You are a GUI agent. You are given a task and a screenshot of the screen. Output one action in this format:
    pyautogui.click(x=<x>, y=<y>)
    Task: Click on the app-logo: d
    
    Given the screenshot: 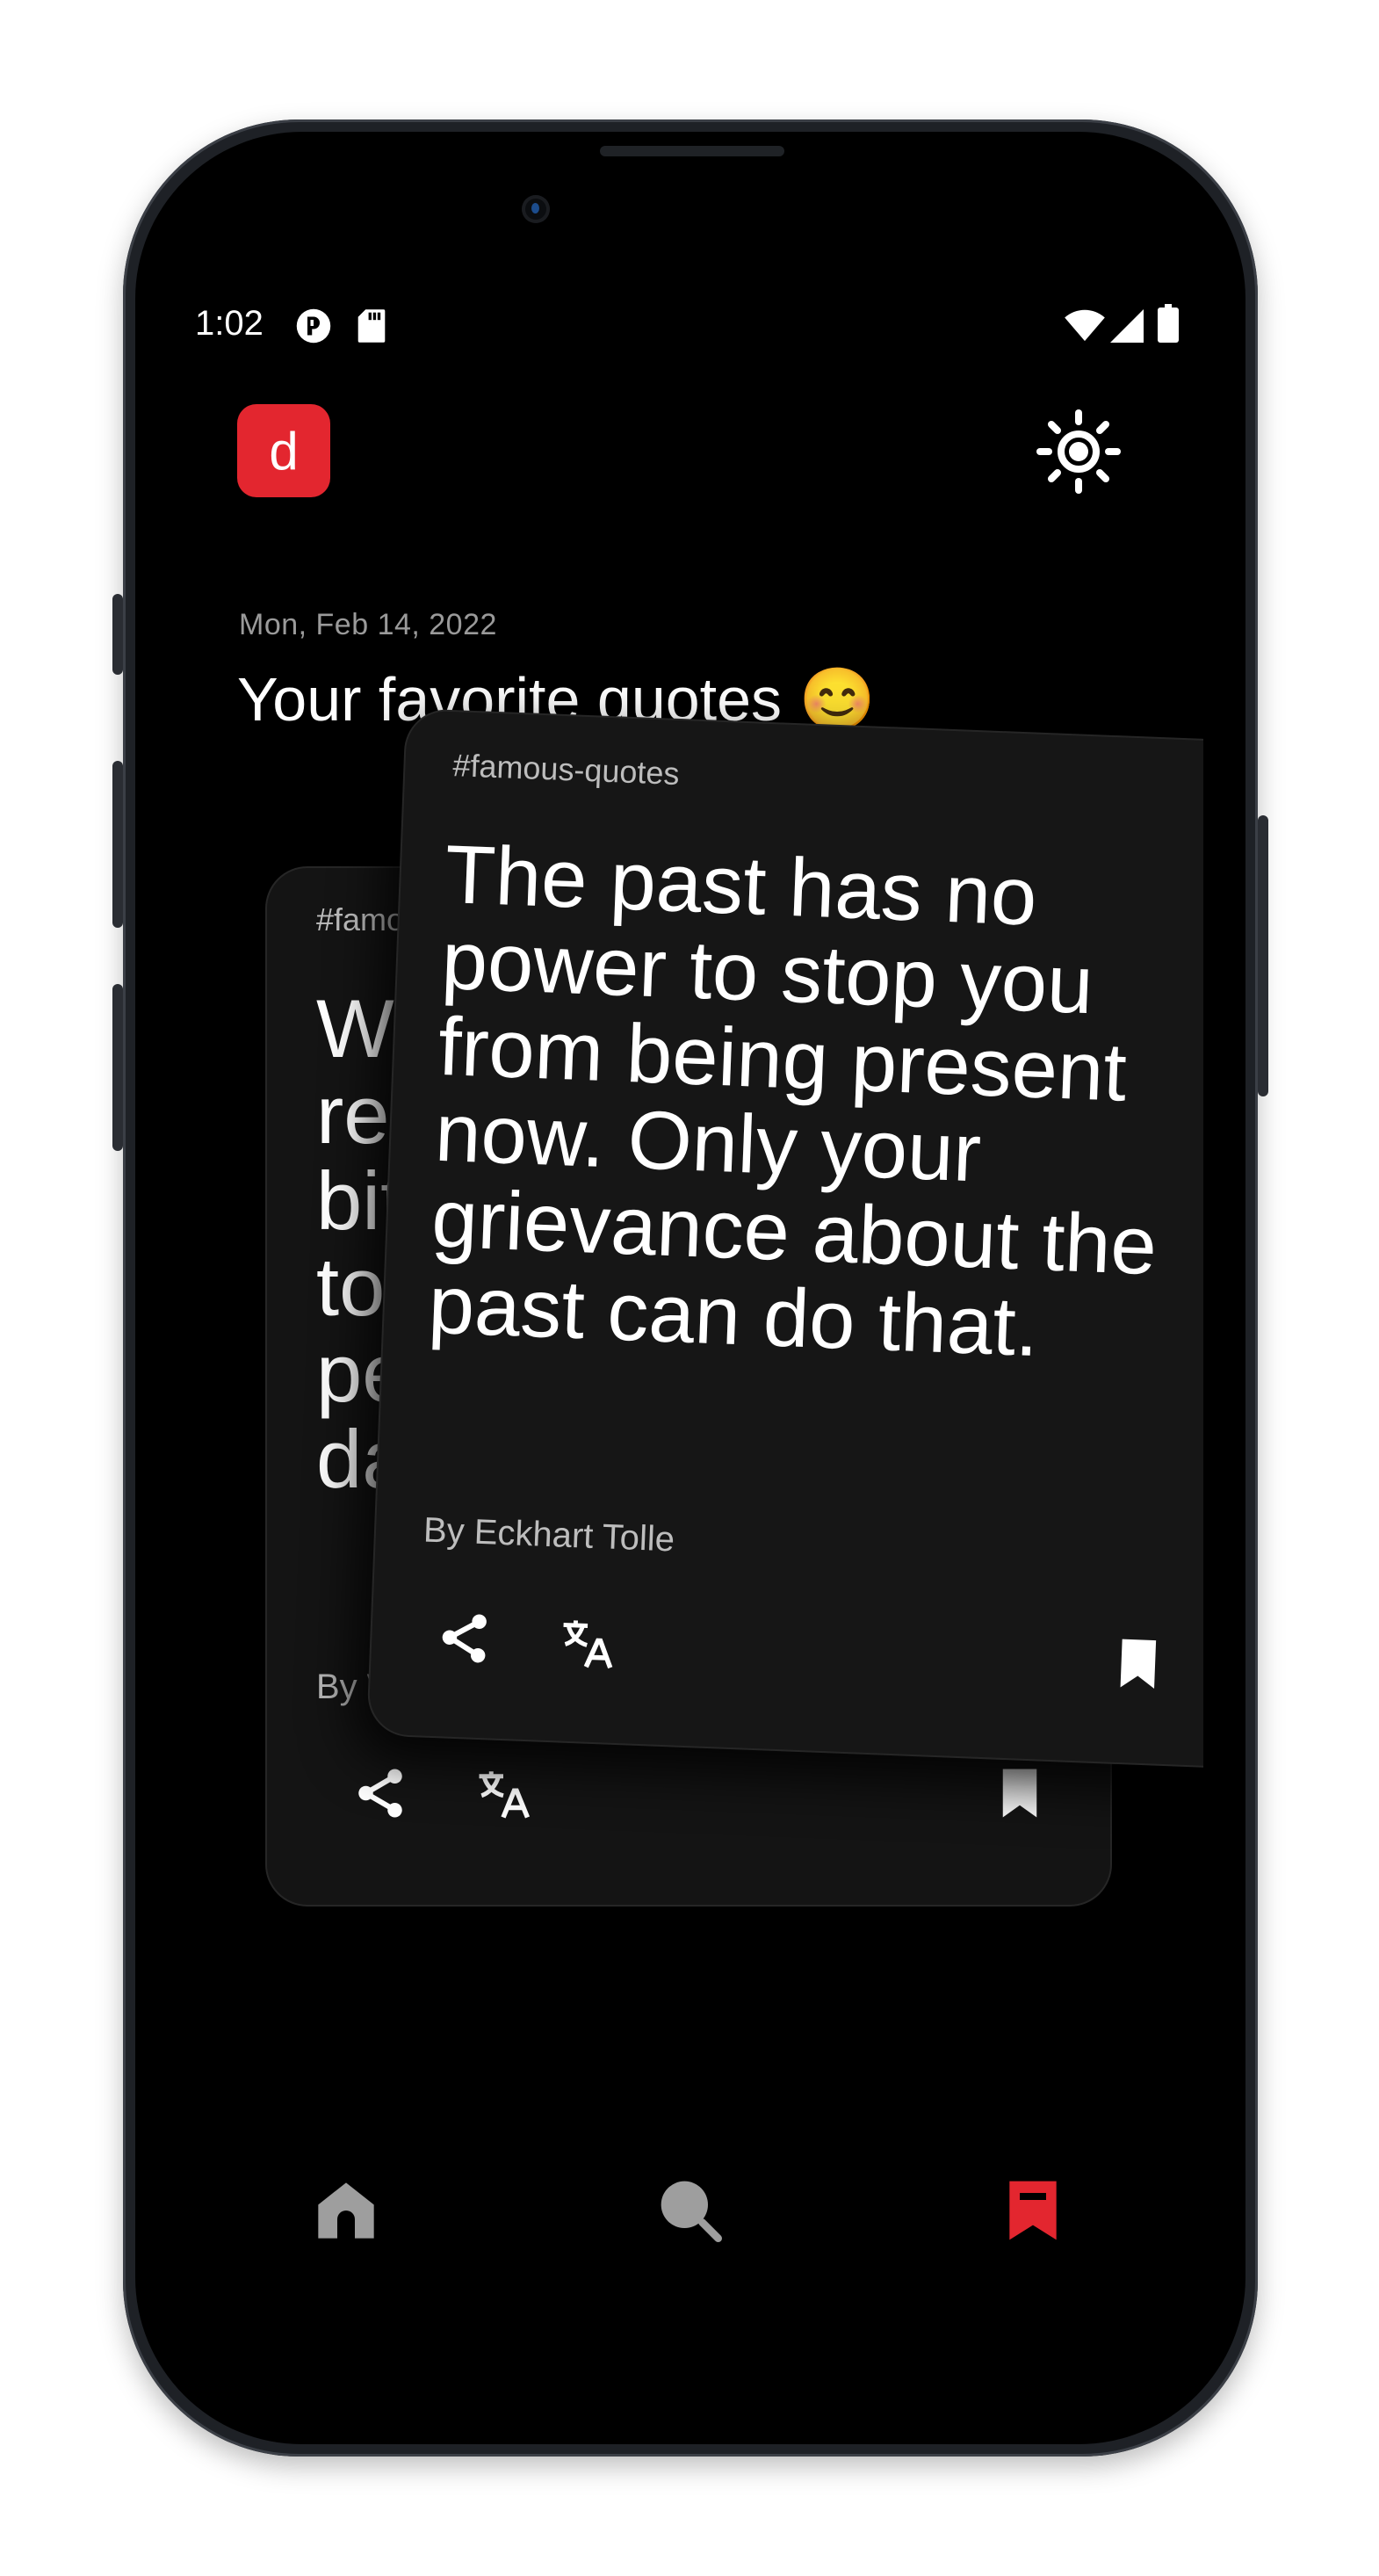 What is the action you would take?
    pyautogui.click(x=283, y=450)
    